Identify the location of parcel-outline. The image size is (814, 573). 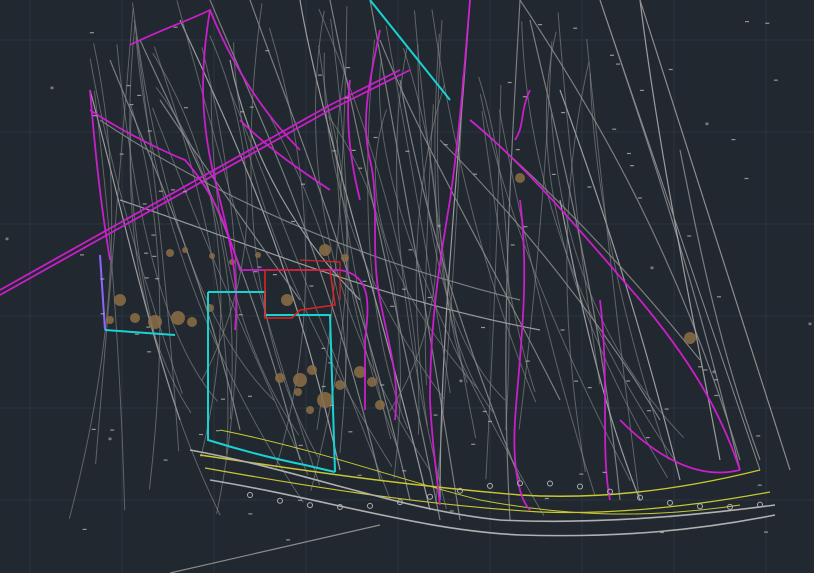
(140, 332).